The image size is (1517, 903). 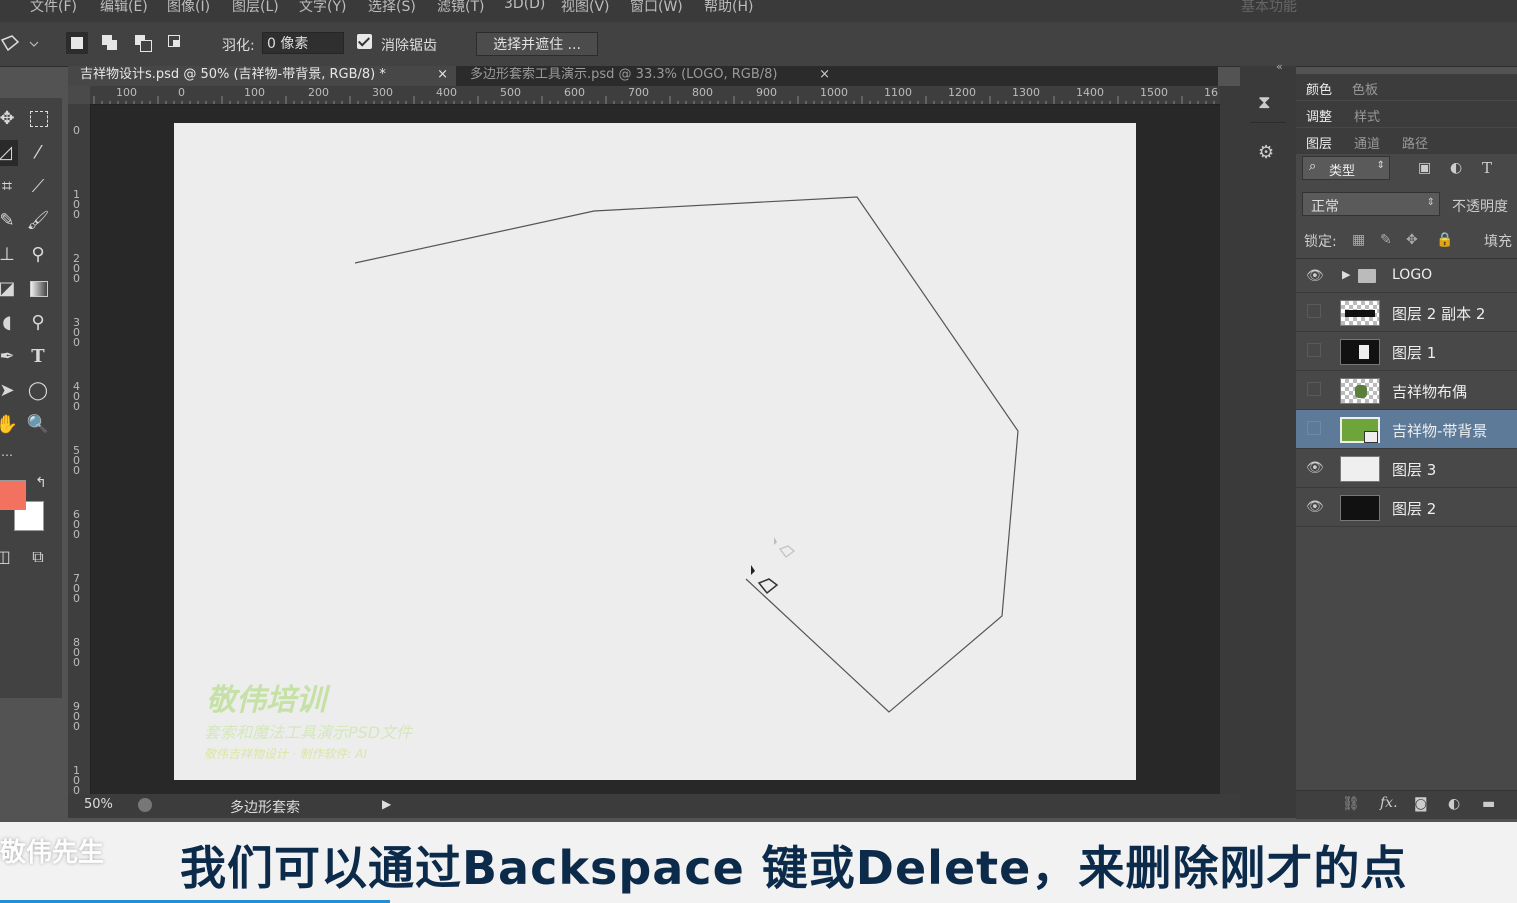 I want to click on layer-row-layer3: 👁 图层 3, so click(x=1406, y=468).